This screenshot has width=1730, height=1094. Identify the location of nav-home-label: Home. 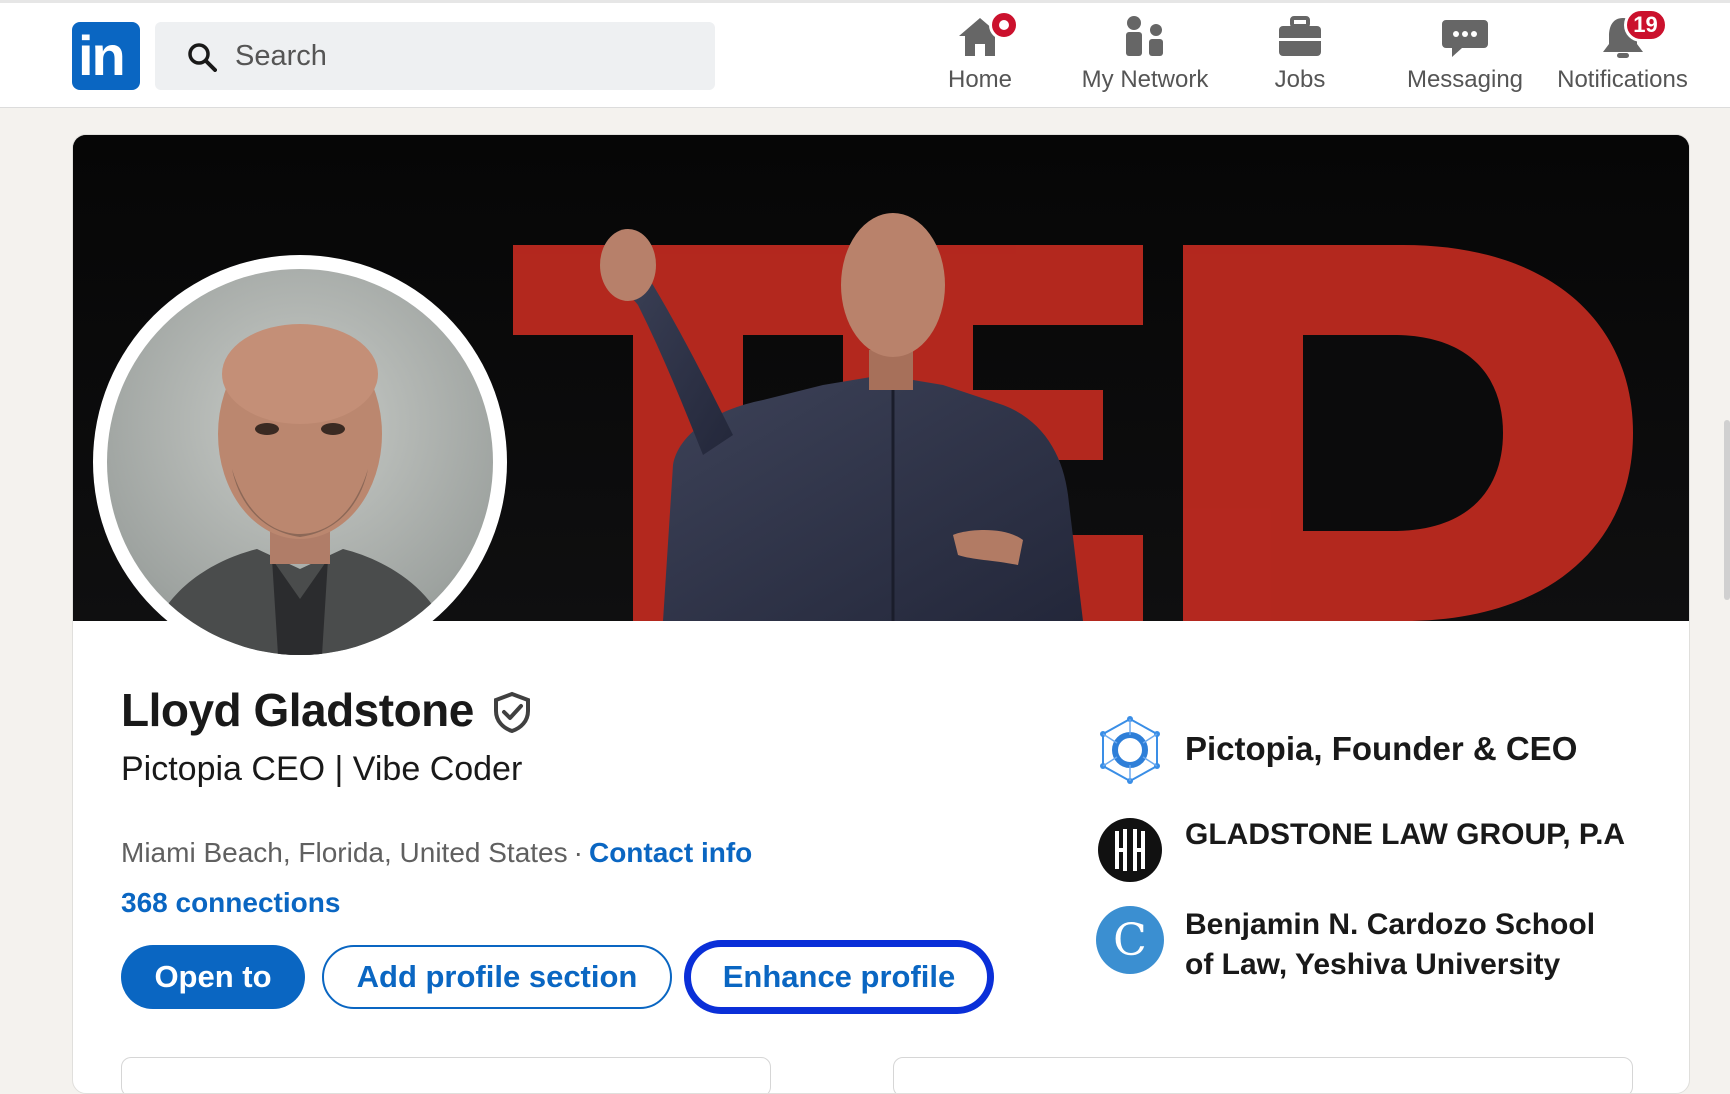
(980, 79).